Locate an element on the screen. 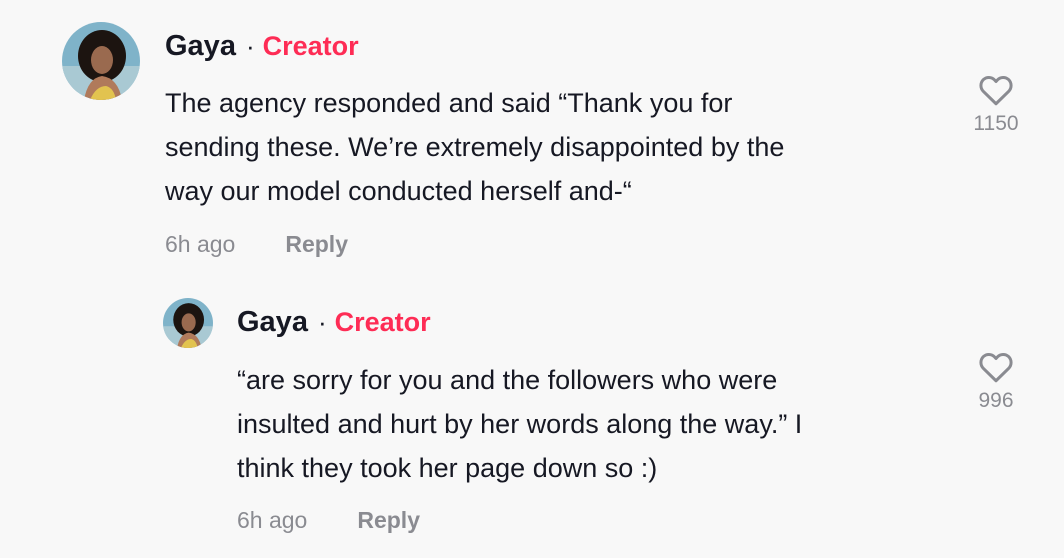  like-button: 1150 is located at coordinates (996, 104).